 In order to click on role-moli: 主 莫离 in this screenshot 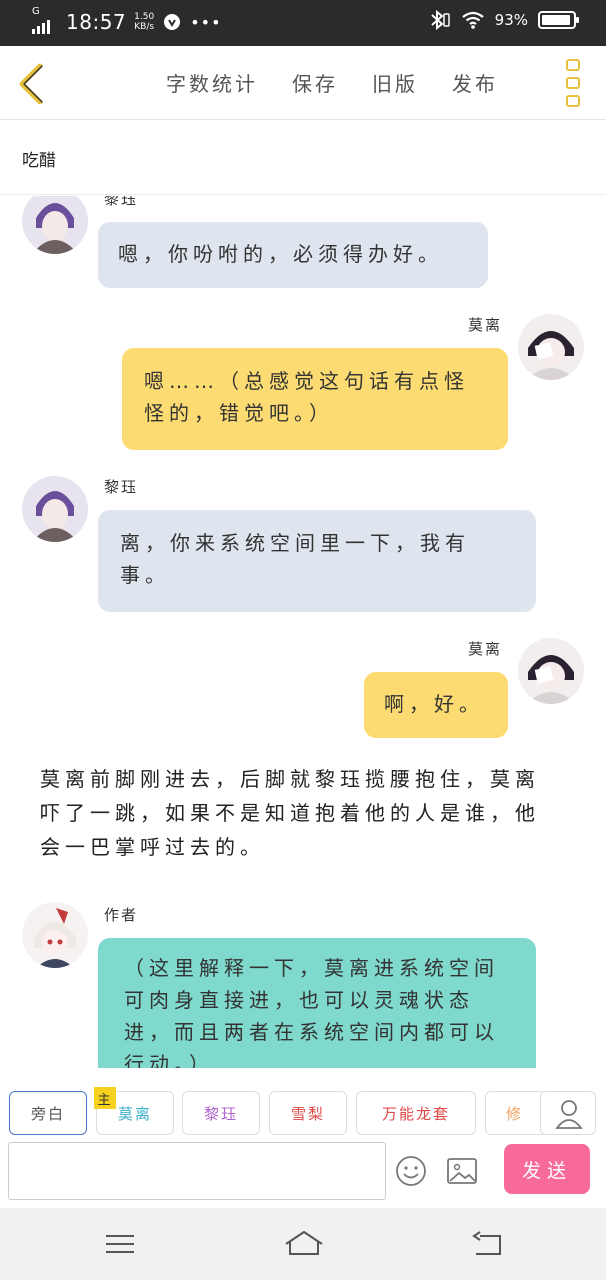, I will do `click(134, 1111)`.